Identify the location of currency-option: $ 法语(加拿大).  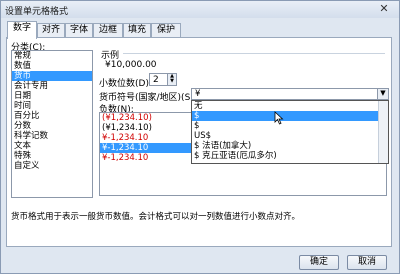
(290, 146).